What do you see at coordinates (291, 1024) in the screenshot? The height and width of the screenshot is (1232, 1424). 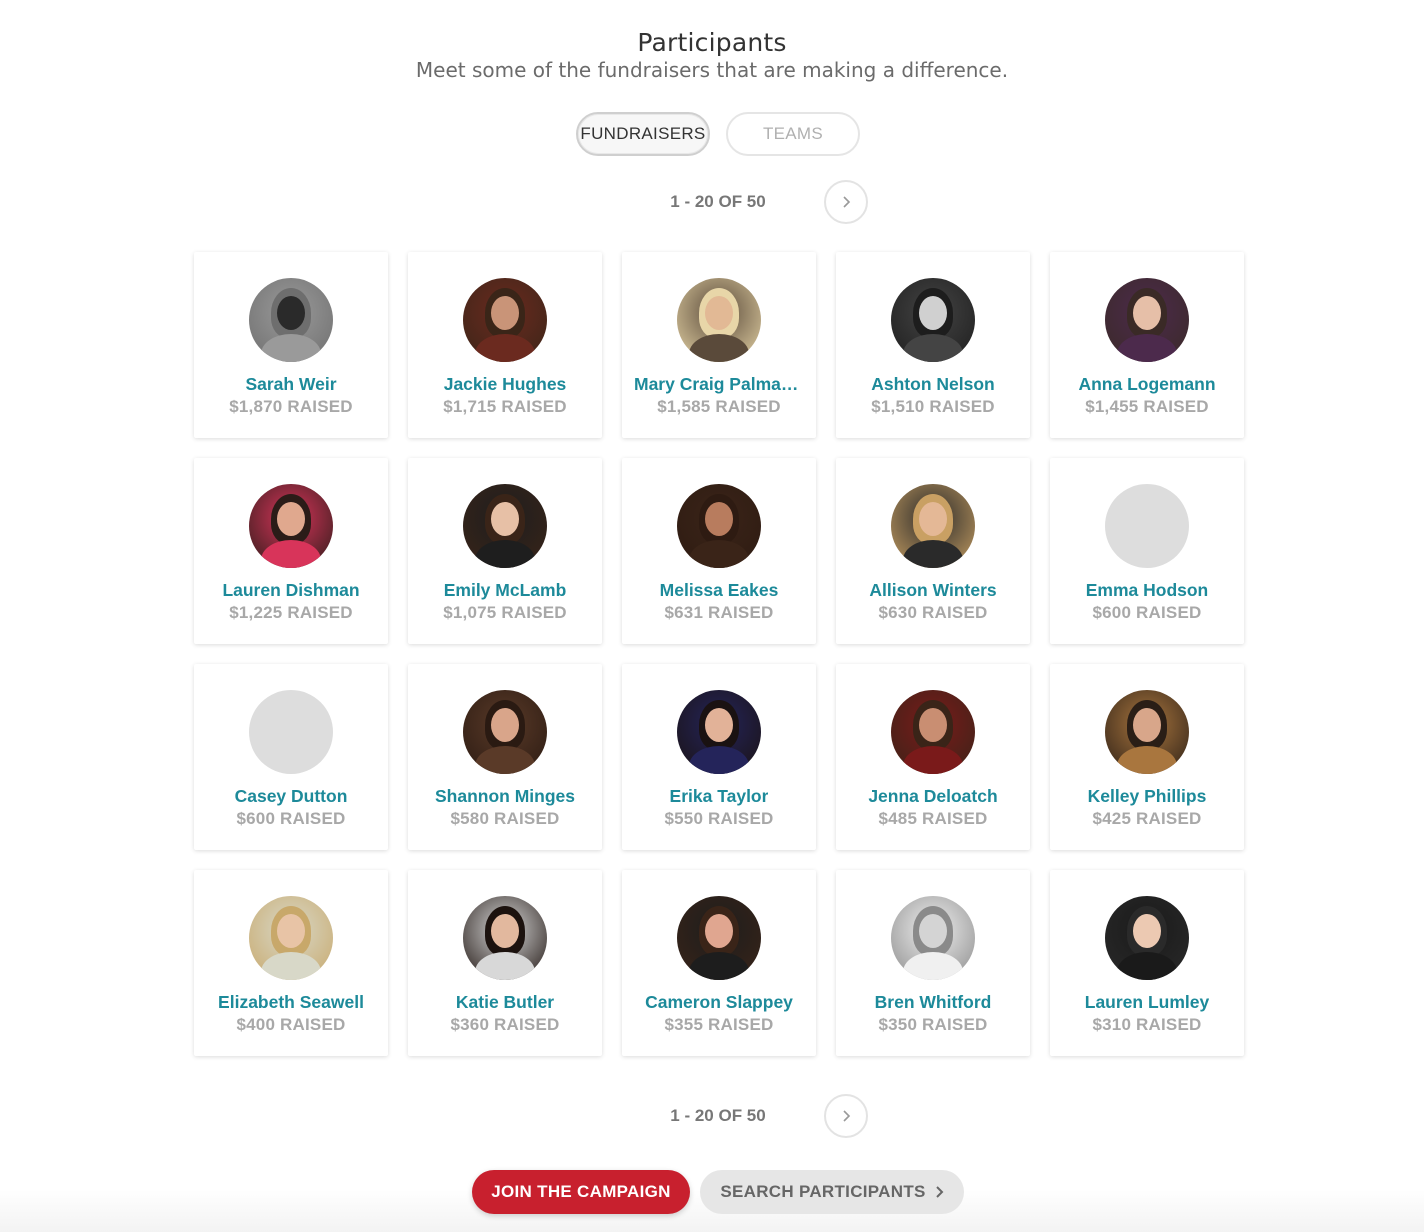 I see `amount-raised: $400 RAISED` at bounding box center [291, 1024].